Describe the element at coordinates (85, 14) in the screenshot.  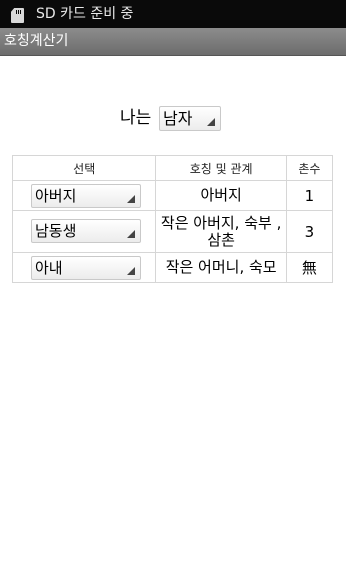
I see `status-text: SD 카드 준비 중` at that location.